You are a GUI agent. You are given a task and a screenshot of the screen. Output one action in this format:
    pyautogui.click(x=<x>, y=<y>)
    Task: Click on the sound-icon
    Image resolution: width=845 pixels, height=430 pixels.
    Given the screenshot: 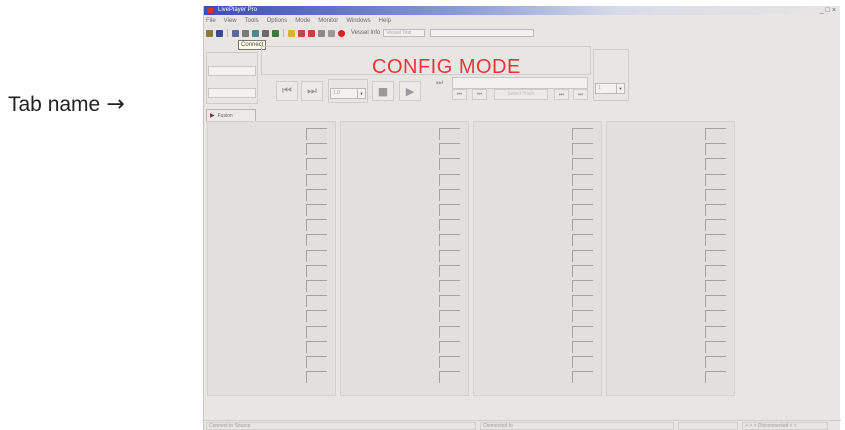 What is the action you would take?
    pyautogui.click(x=275, y=33)
    